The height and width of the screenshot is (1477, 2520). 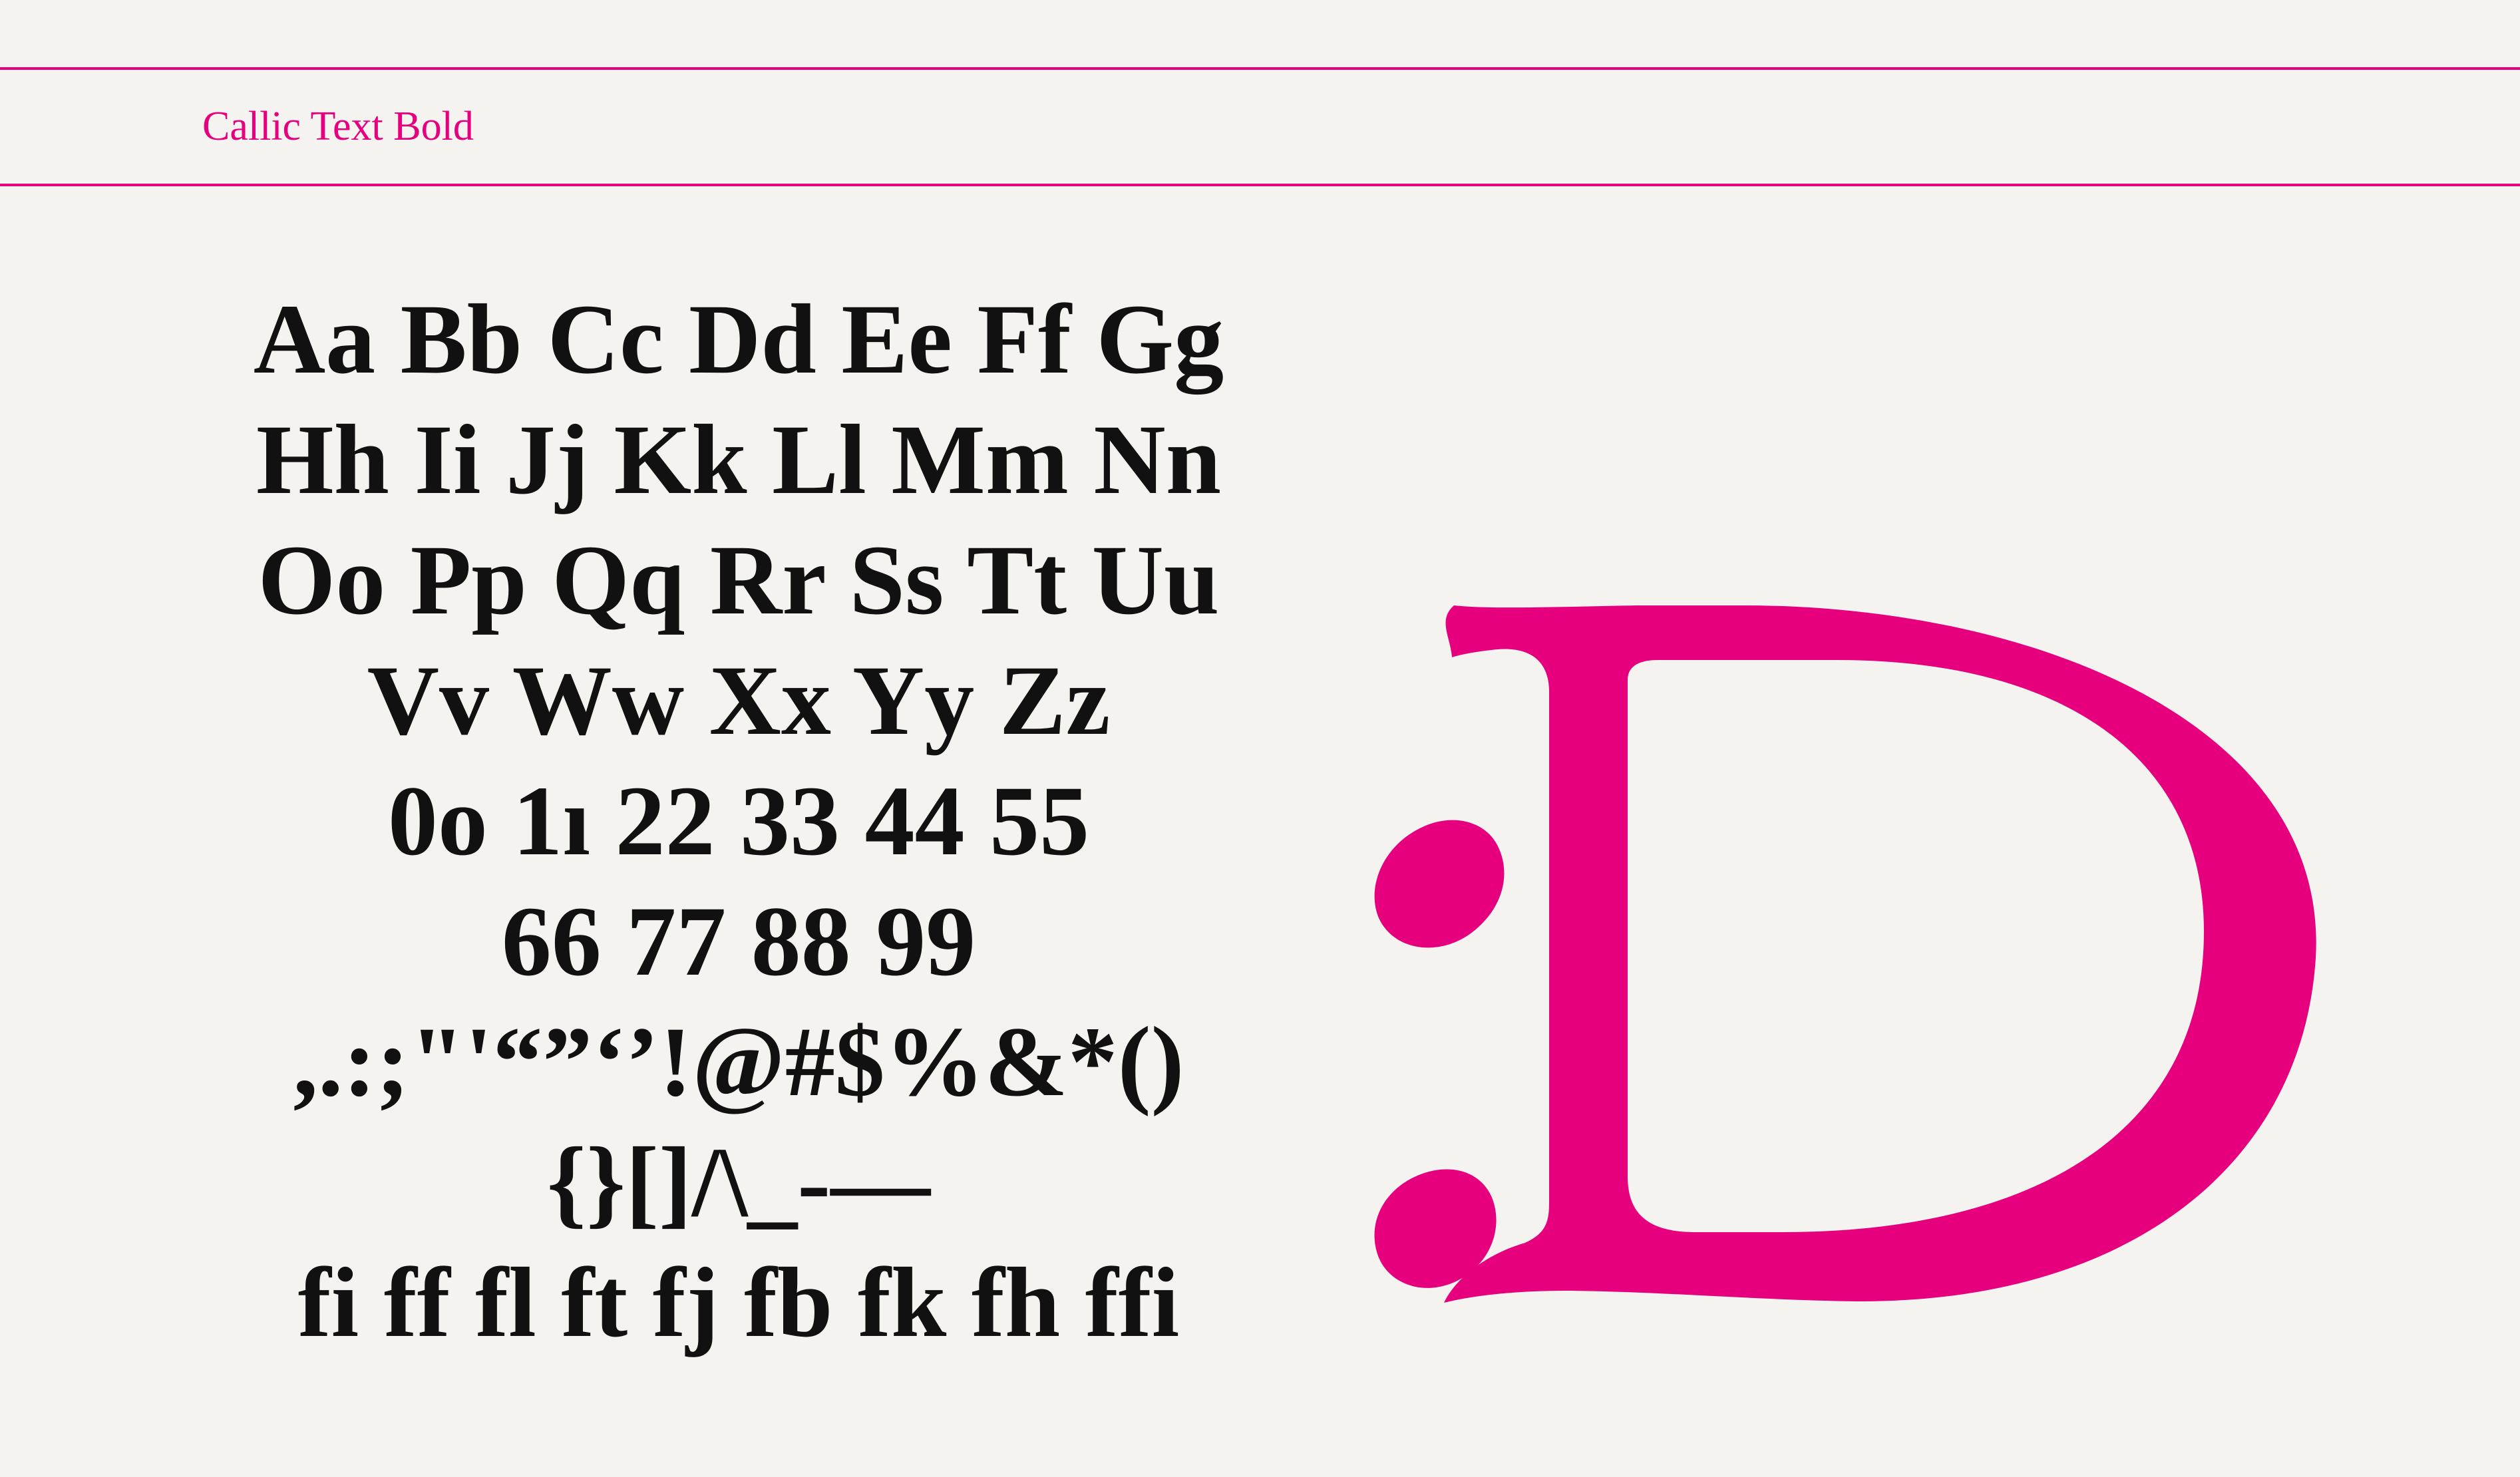 I want to click on glyph-row-figures-2: 66 77 88 99, so click(x=738, y=941).